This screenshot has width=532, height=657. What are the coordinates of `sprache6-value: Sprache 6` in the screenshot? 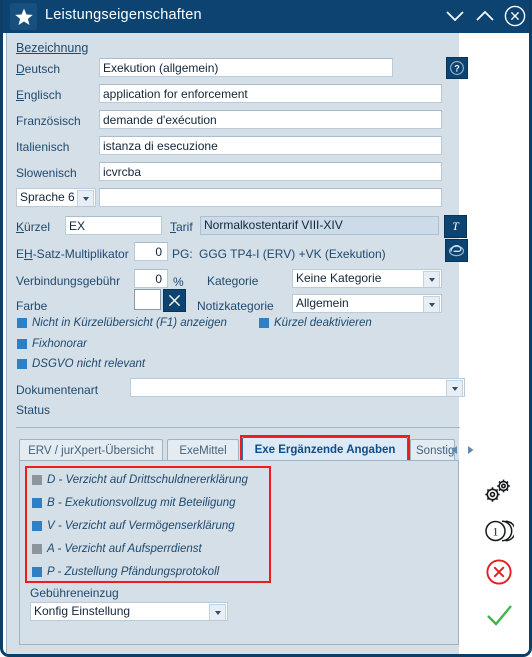 It's located at (47, 197).